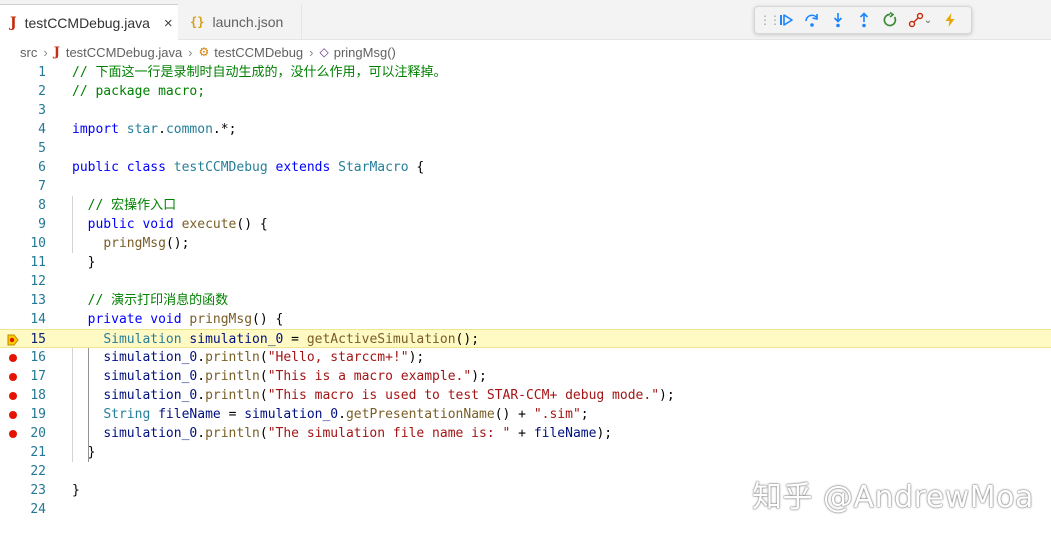 This screenshot has height=534, width=1051. Describe the element at coordinates (197, 22) in the screenshot. I see `json-file-icon: {}` at that location.